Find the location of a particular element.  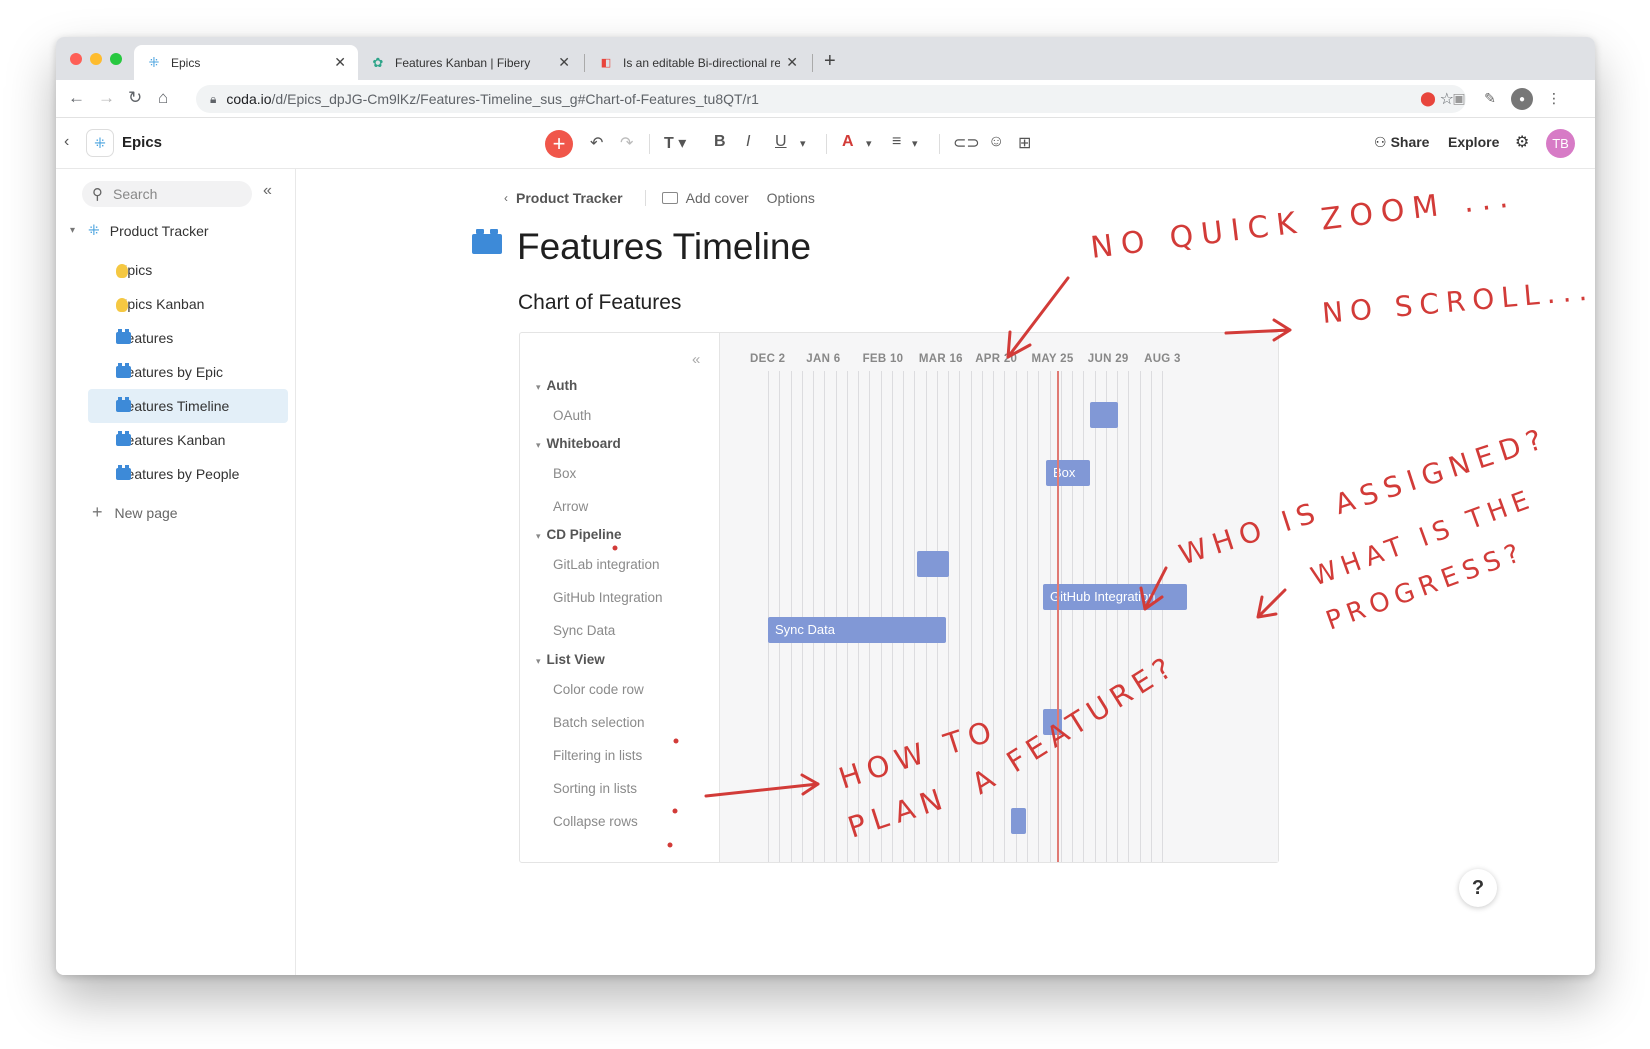

grid-line is located at coordinates (1151, 616).